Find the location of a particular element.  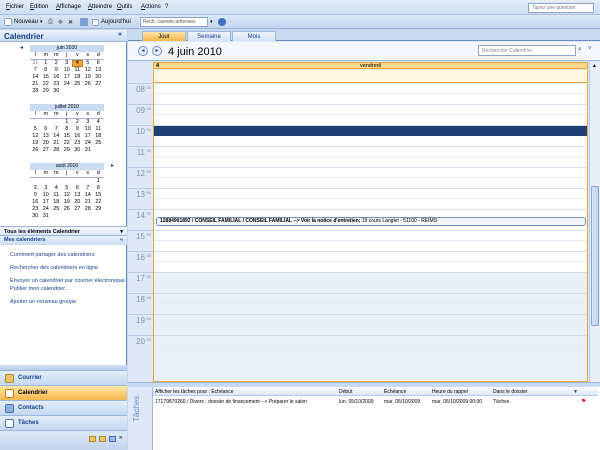

calendar-day: 4 is located at coordinates (98, 122).